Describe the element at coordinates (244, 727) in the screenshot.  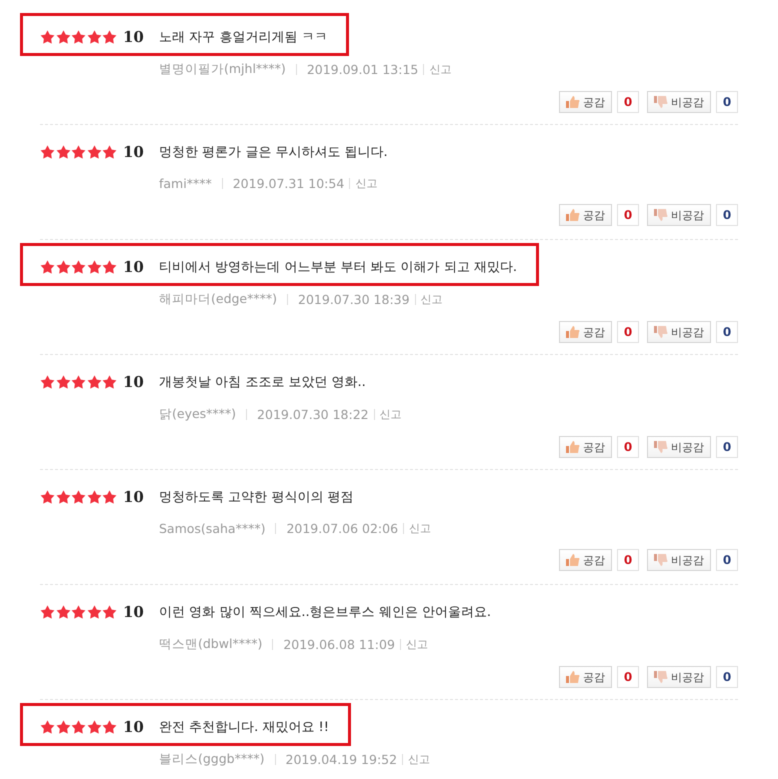
I see `review-text: 완전 추천합니다. 재밌어요 !!` at that location.